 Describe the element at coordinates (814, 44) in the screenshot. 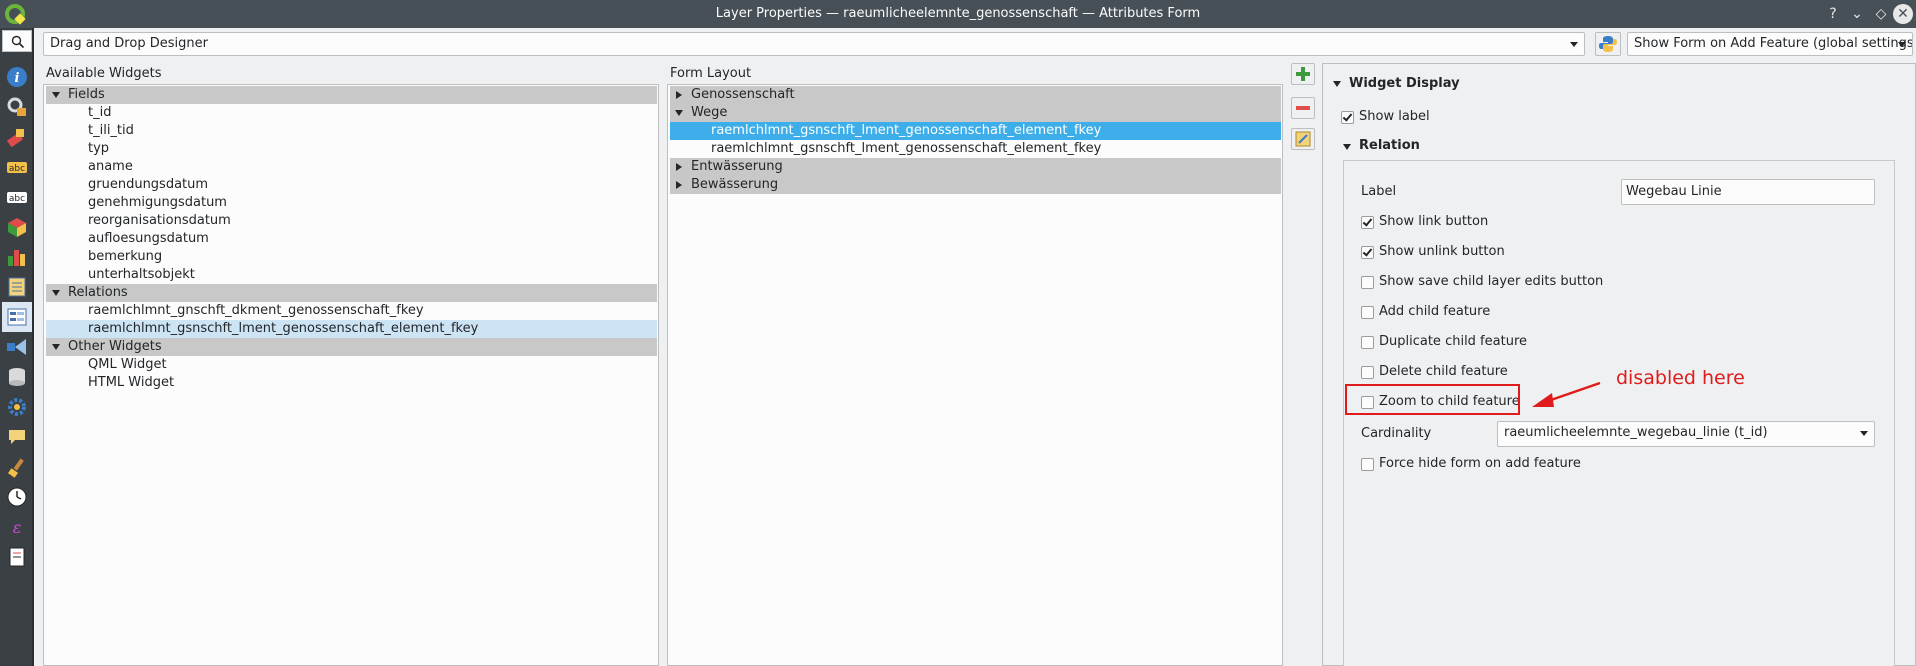

I see `designer-mode-combobox: Drag and Drop Designer` at that location.